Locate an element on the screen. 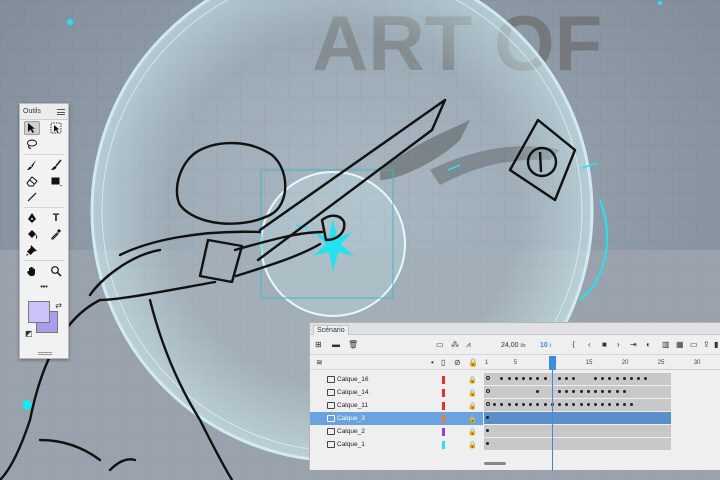  layer-row: Calque_2 🔒 is located at coordinates (396, 431).